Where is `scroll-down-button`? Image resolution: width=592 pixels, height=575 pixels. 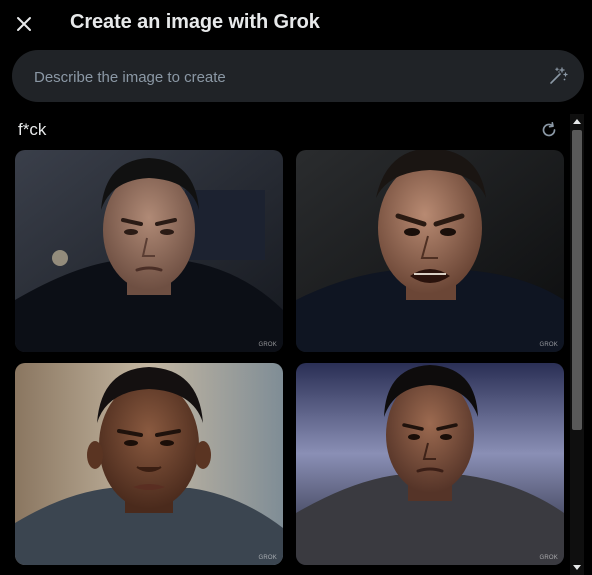
scroll-down-button is located at coordinates (577, 568).